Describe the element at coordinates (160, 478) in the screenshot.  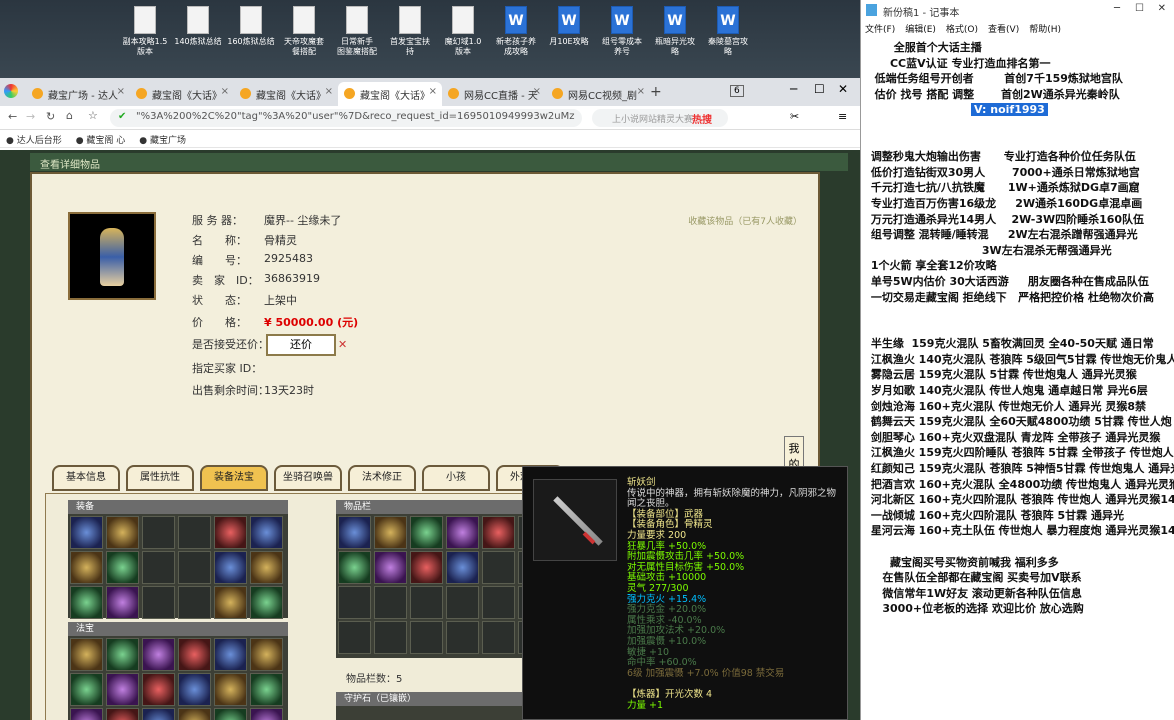
I see `content-tab: 属性抗性` at that location.